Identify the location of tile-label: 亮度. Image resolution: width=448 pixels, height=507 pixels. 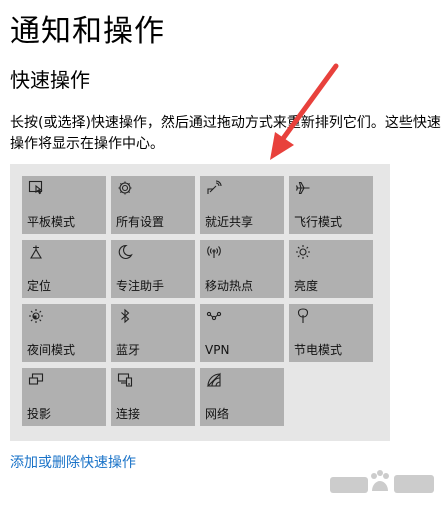
(306, 286).